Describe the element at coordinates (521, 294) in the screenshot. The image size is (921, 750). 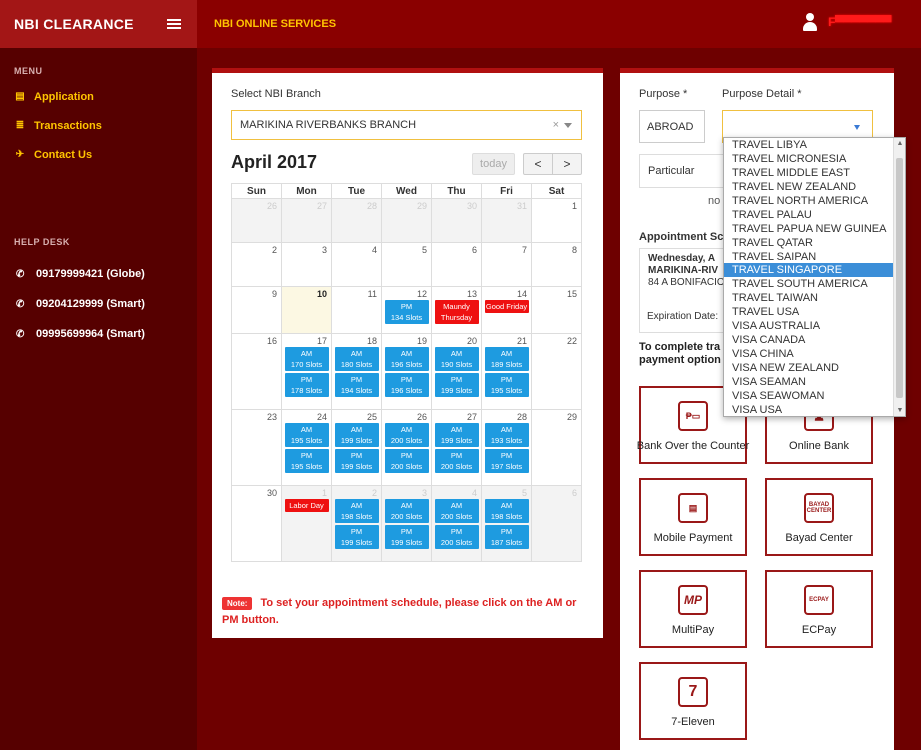
I see `day-number: 14` at that location.